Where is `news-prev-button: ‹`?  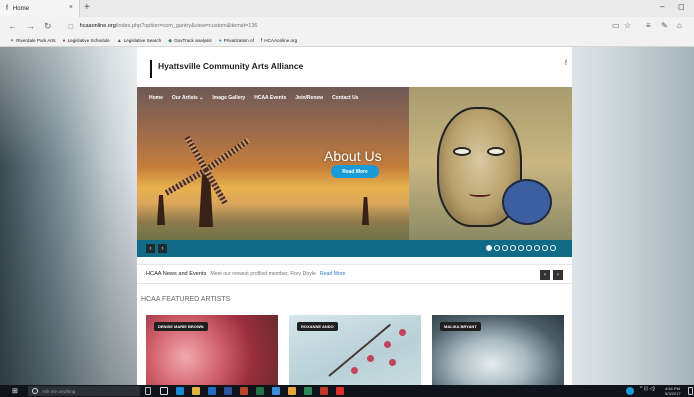
news-prev-button: ‹ is located at coordinates (545, 275).